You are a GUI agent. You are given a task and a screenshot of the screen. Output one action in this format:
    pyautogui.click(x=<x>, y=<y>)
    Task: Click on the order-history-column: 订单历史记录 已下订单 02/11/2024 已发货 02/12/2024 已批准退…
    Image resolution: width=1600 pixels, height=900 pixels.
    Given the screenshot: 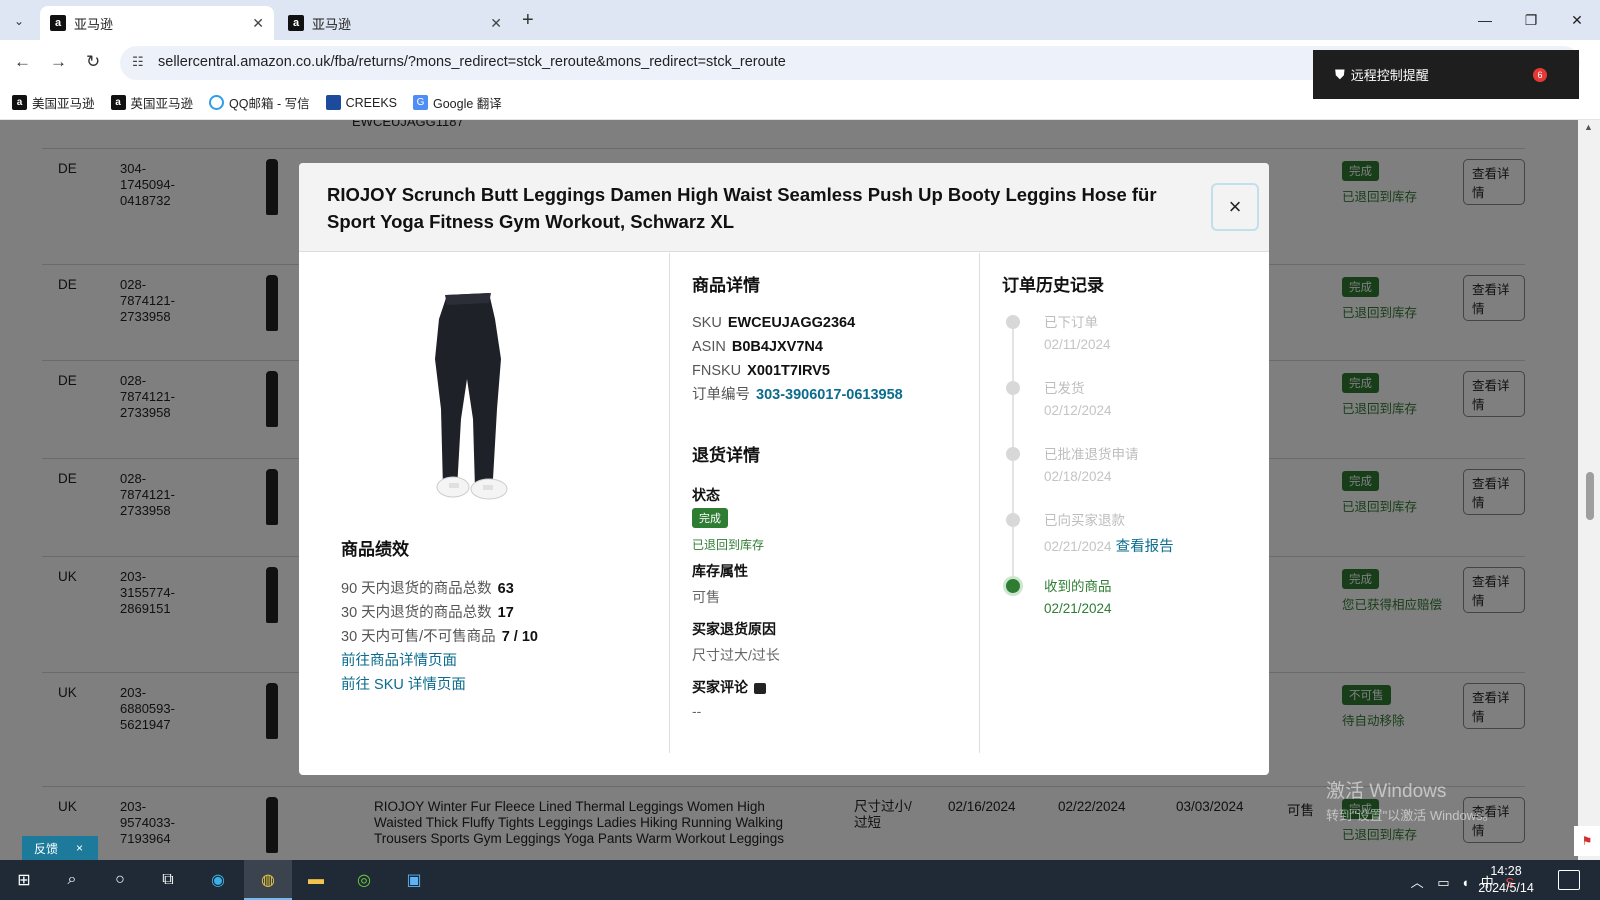 What is the action you would take?
    pyautogui.click(x=1124, y=503)
    